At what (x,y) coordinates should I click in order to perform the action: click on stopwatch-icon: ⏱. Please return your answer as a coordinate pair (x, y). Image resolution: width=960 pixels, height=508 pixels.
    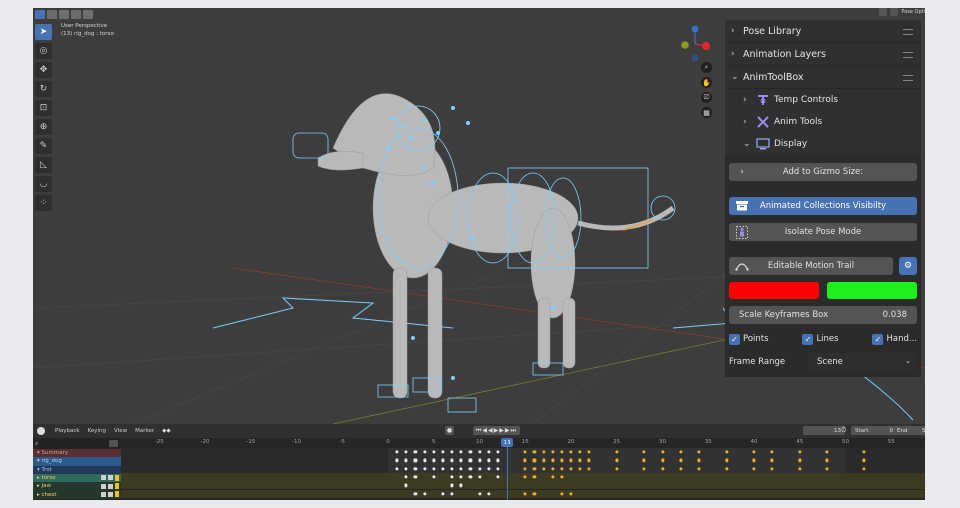
    Looking at the image, I should click on (843, 430).